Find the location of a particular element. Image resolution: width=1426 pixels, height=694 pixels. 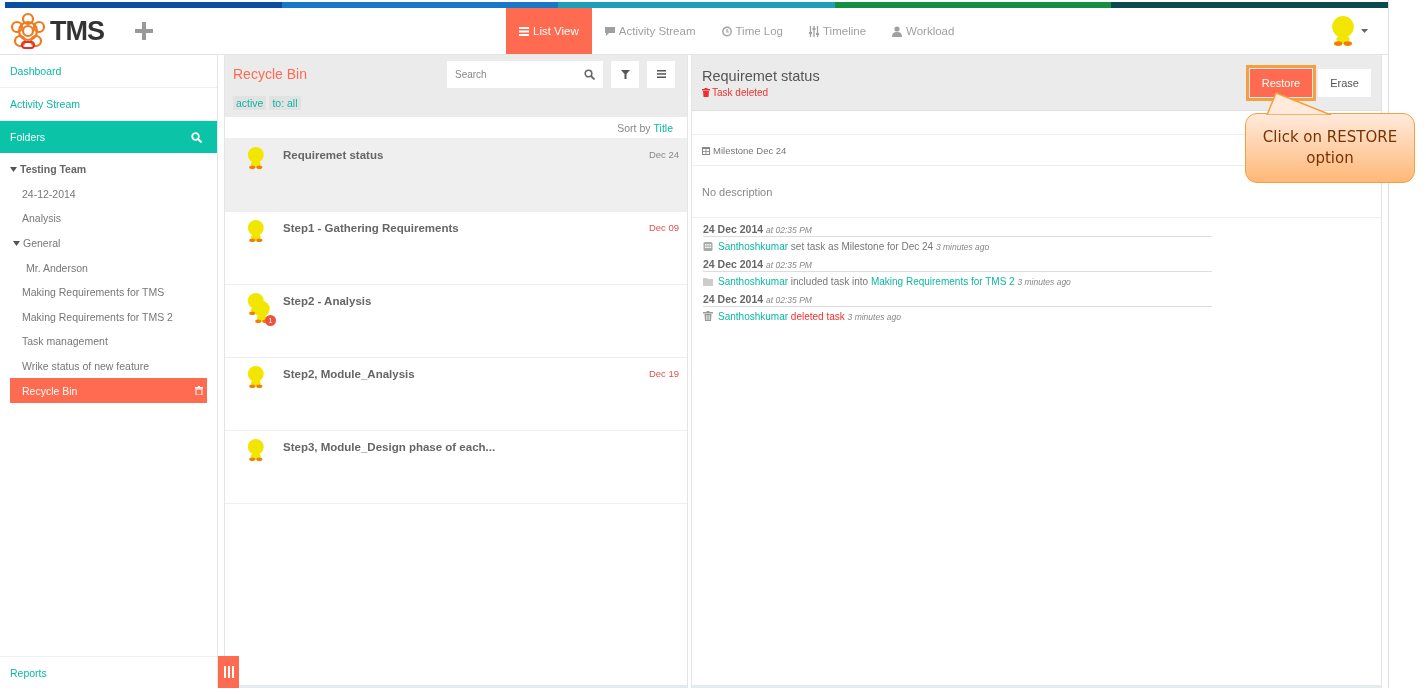

task-row: Requiremet status Dec 24 is located at coordinates (456, 175).